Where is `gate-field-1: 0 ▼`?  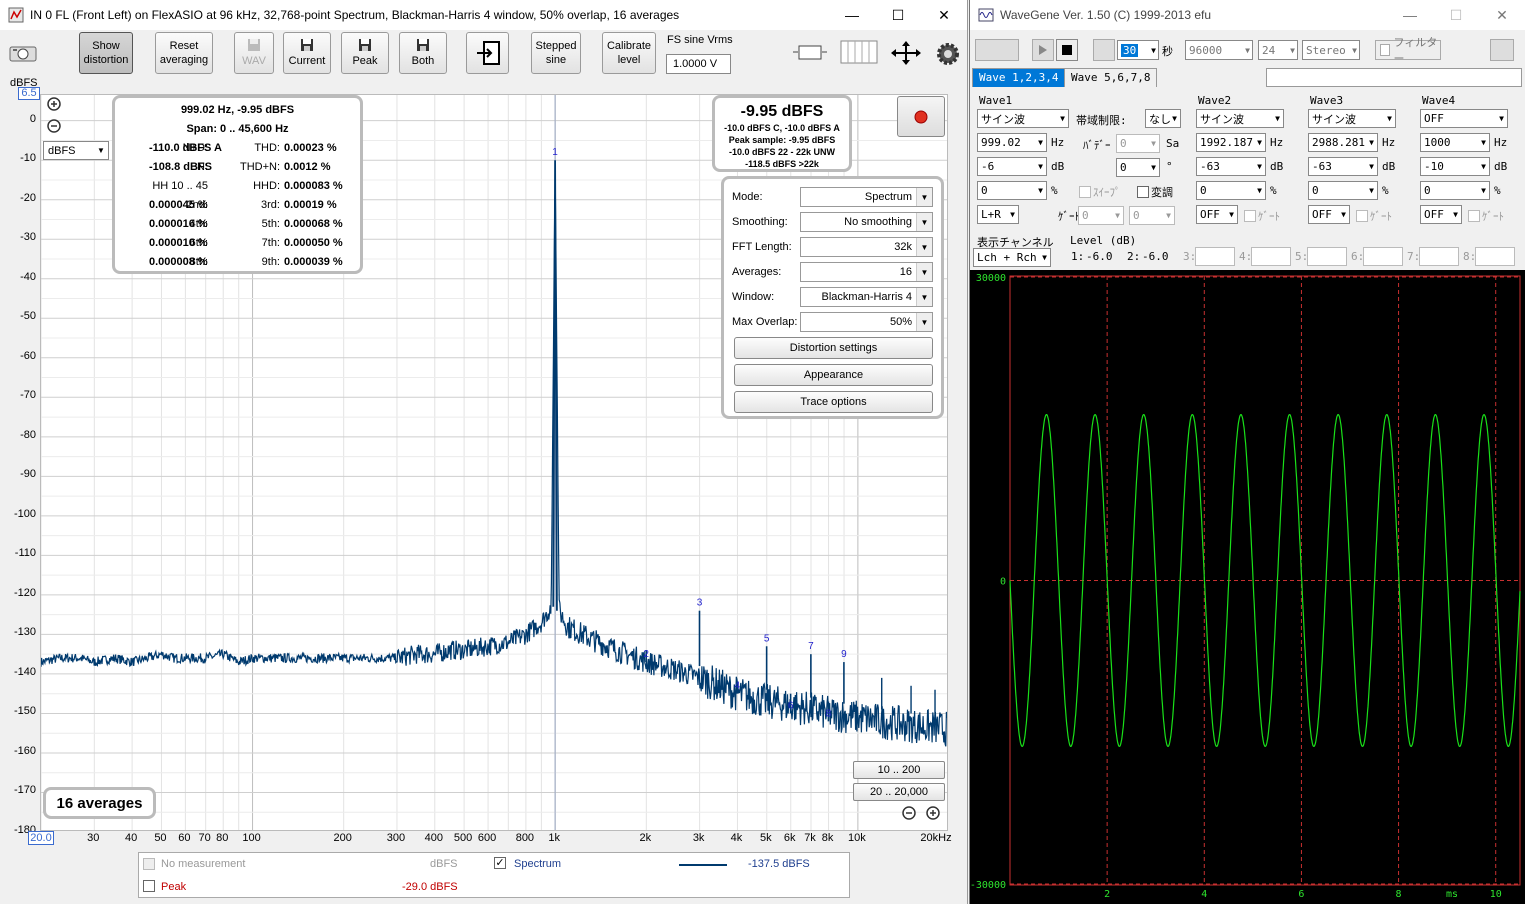 gate-field-1: 0 ▼ is located at coordinates (1101, 215).